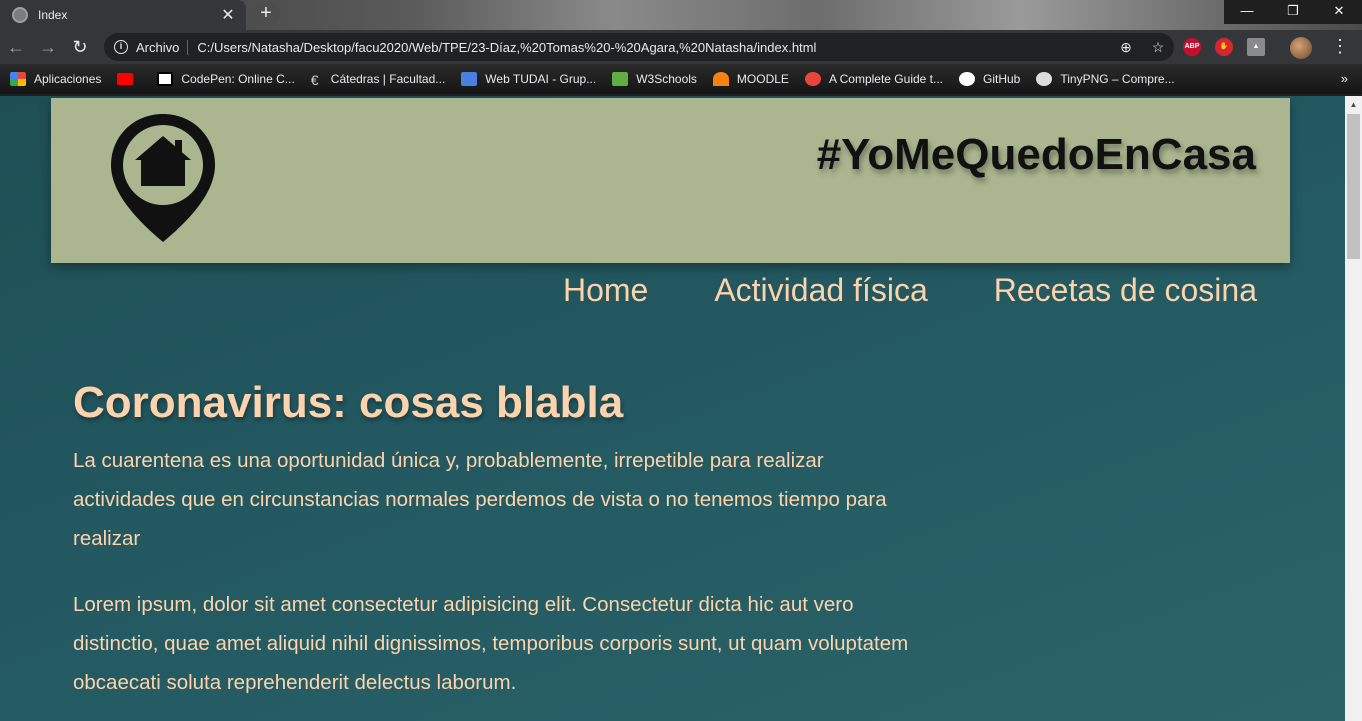  What do you see at coordinates (1036, 154) in the screenshot?
I see `site-title: #YoMeQuedoEnCasa` at bounding box center [1036, 154].